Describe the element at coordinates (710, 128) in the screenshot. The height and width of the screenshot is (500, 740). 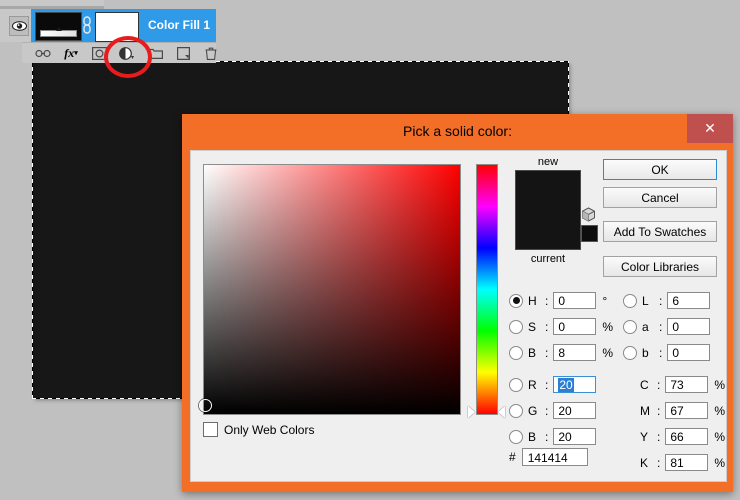
I see `close-icon: ✕` at that location.